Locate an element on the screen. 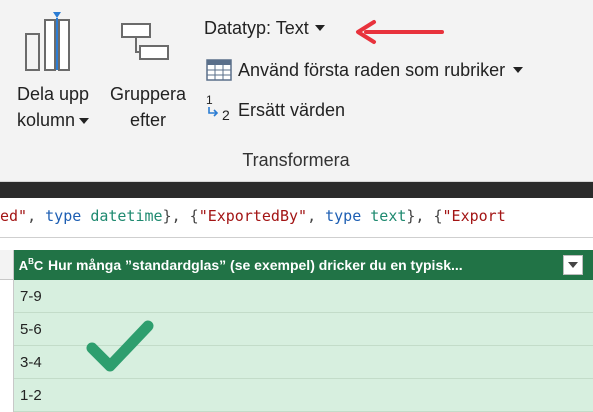  table-corner is located at coordinates (6, 265).